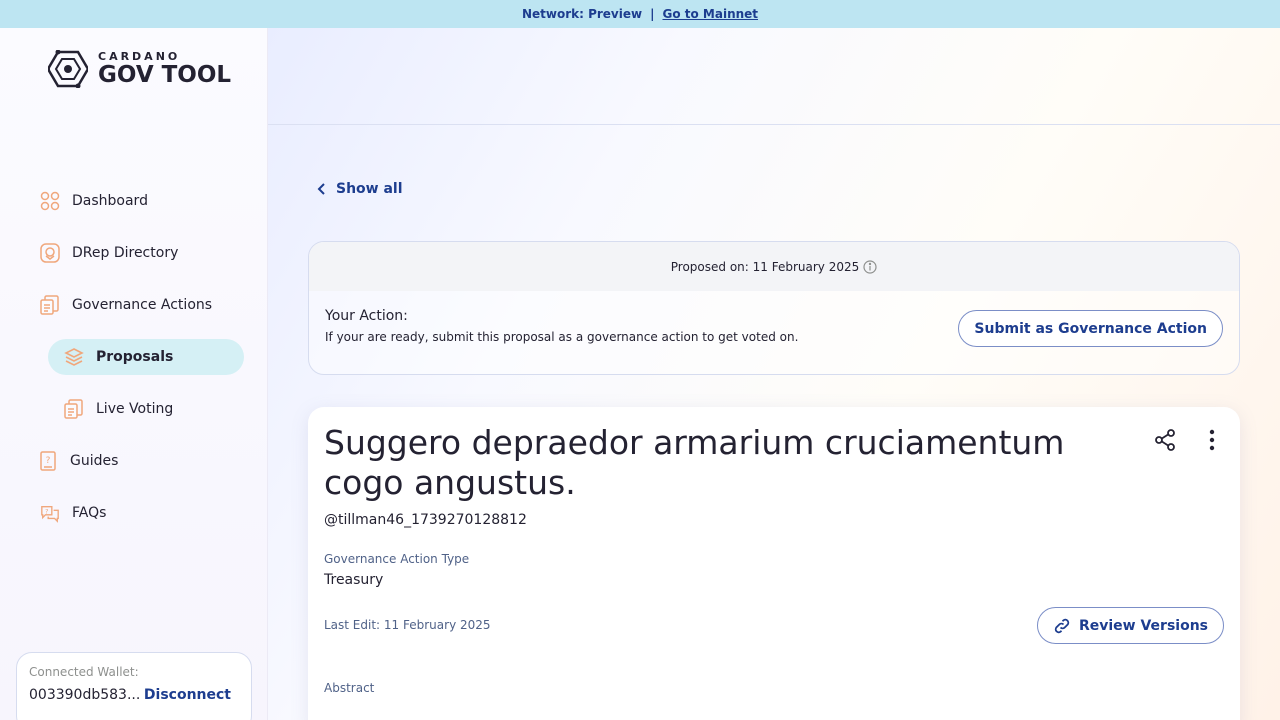 The height and width of the screenshot is (720, 1280). I want to click on sidebar-item-label: Proposals, so click(135, 357).